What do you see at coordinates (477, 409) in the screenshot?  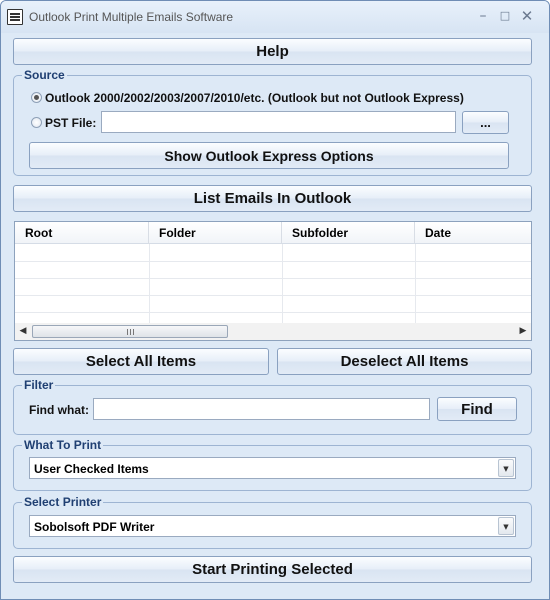 I see `find-button: Find` at bounding box center [477, 409].